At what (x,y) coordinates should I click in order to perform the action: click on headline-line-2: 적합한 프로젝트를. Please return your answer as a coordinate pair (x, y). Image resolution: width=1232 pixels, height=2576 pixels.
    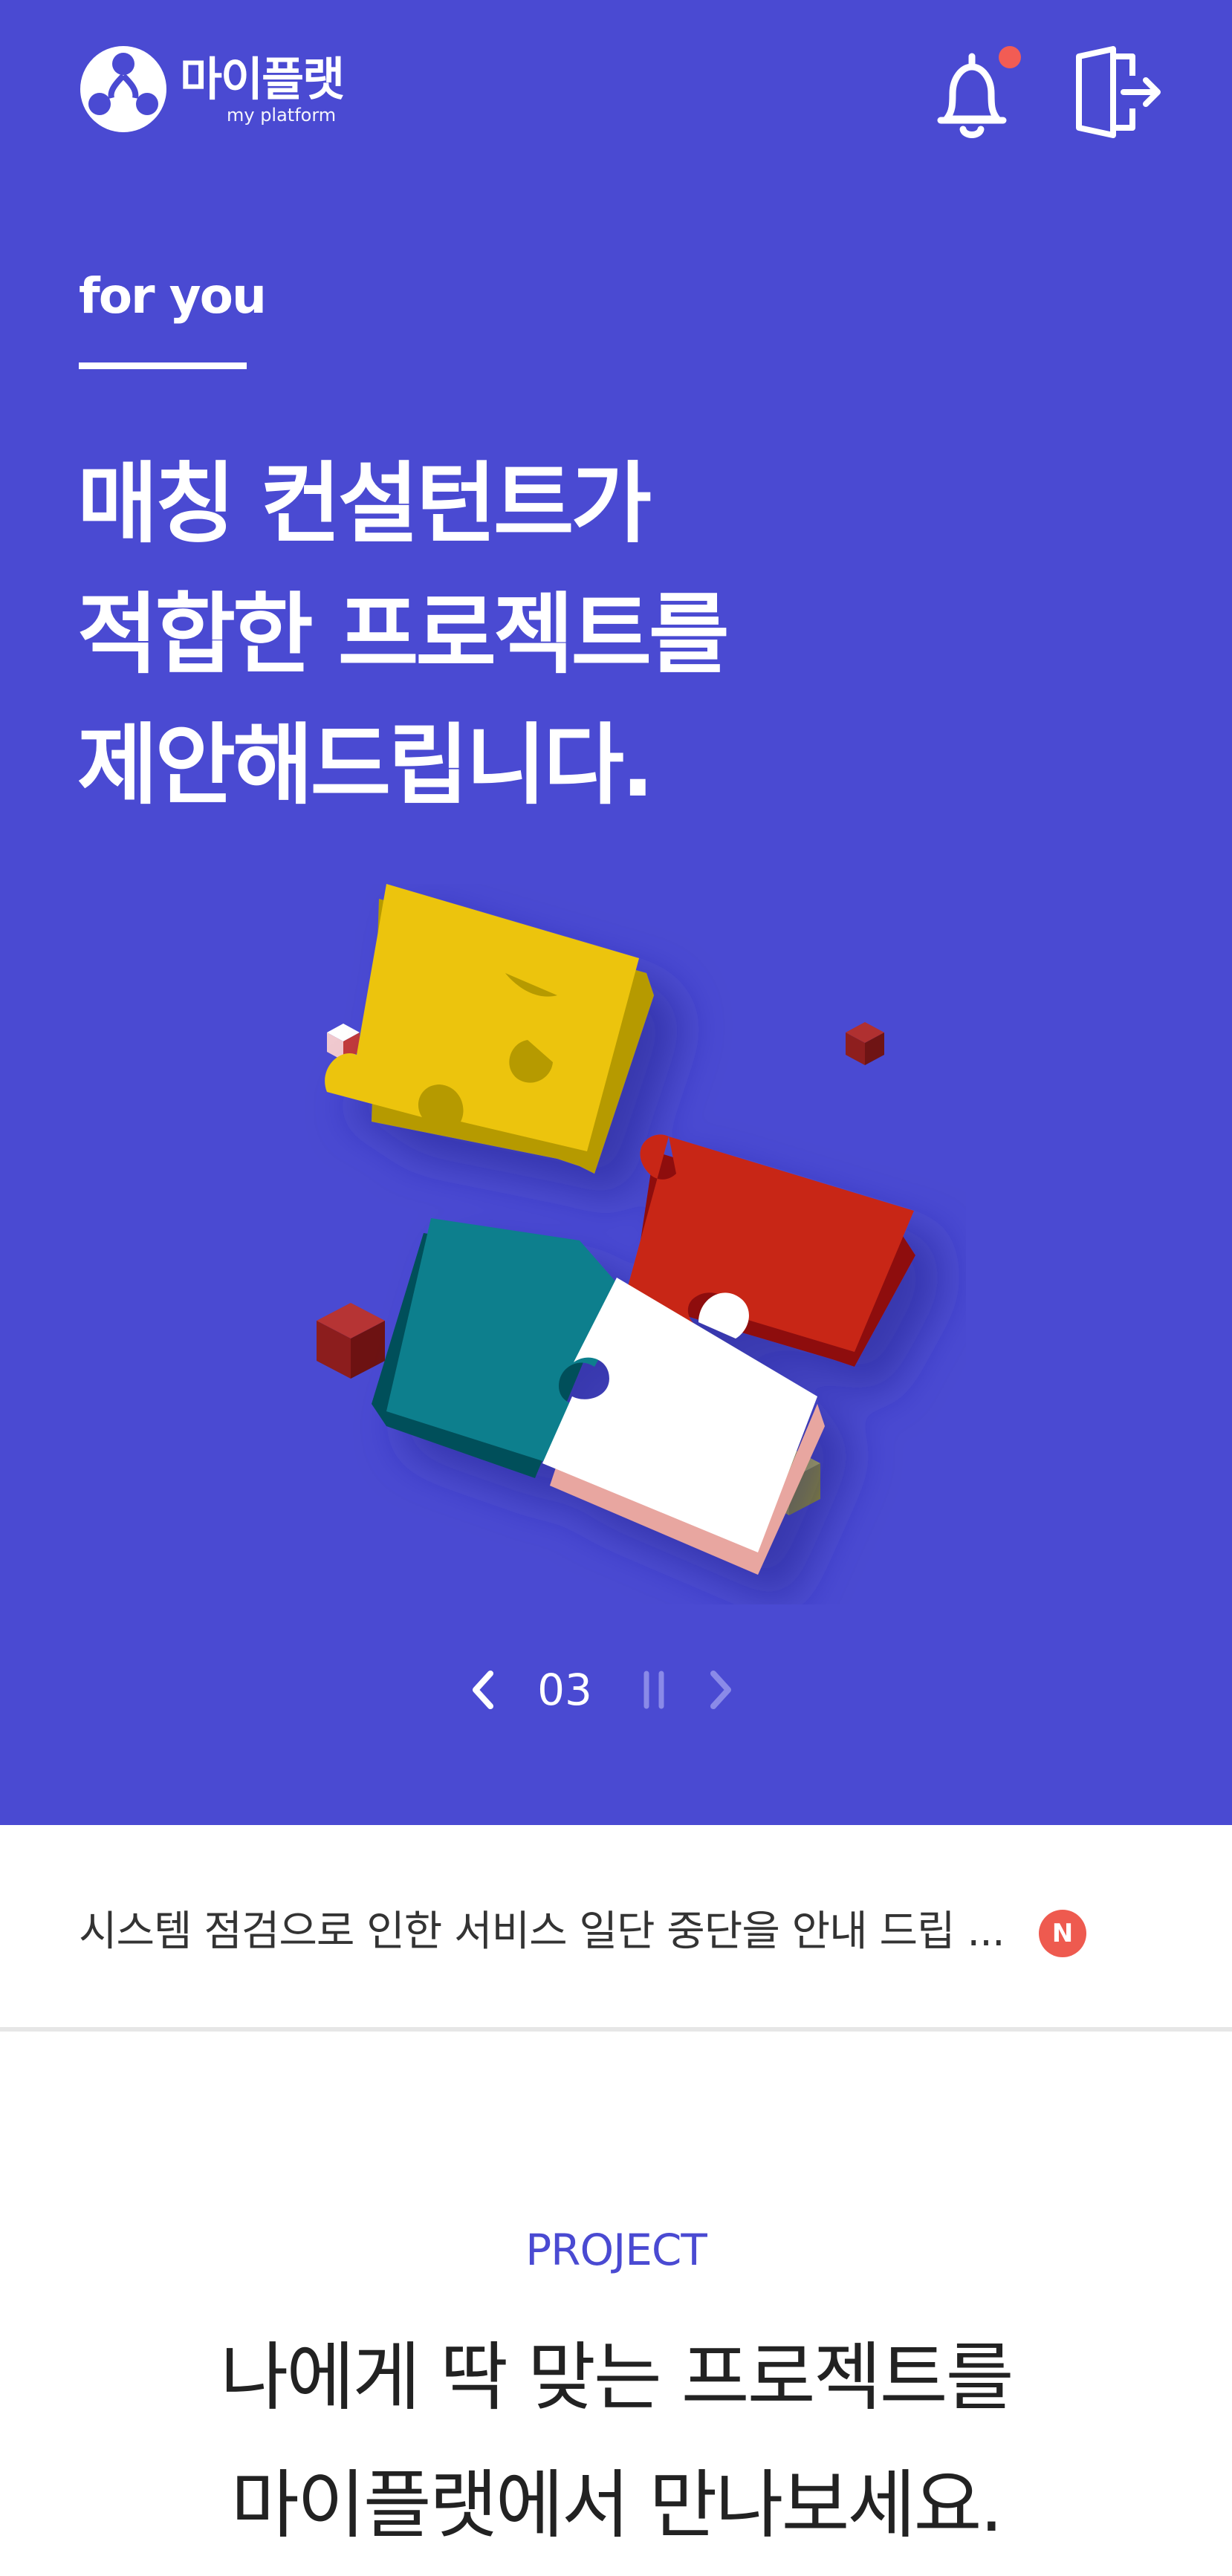
    Looking at the image, I should click on (403, 635).